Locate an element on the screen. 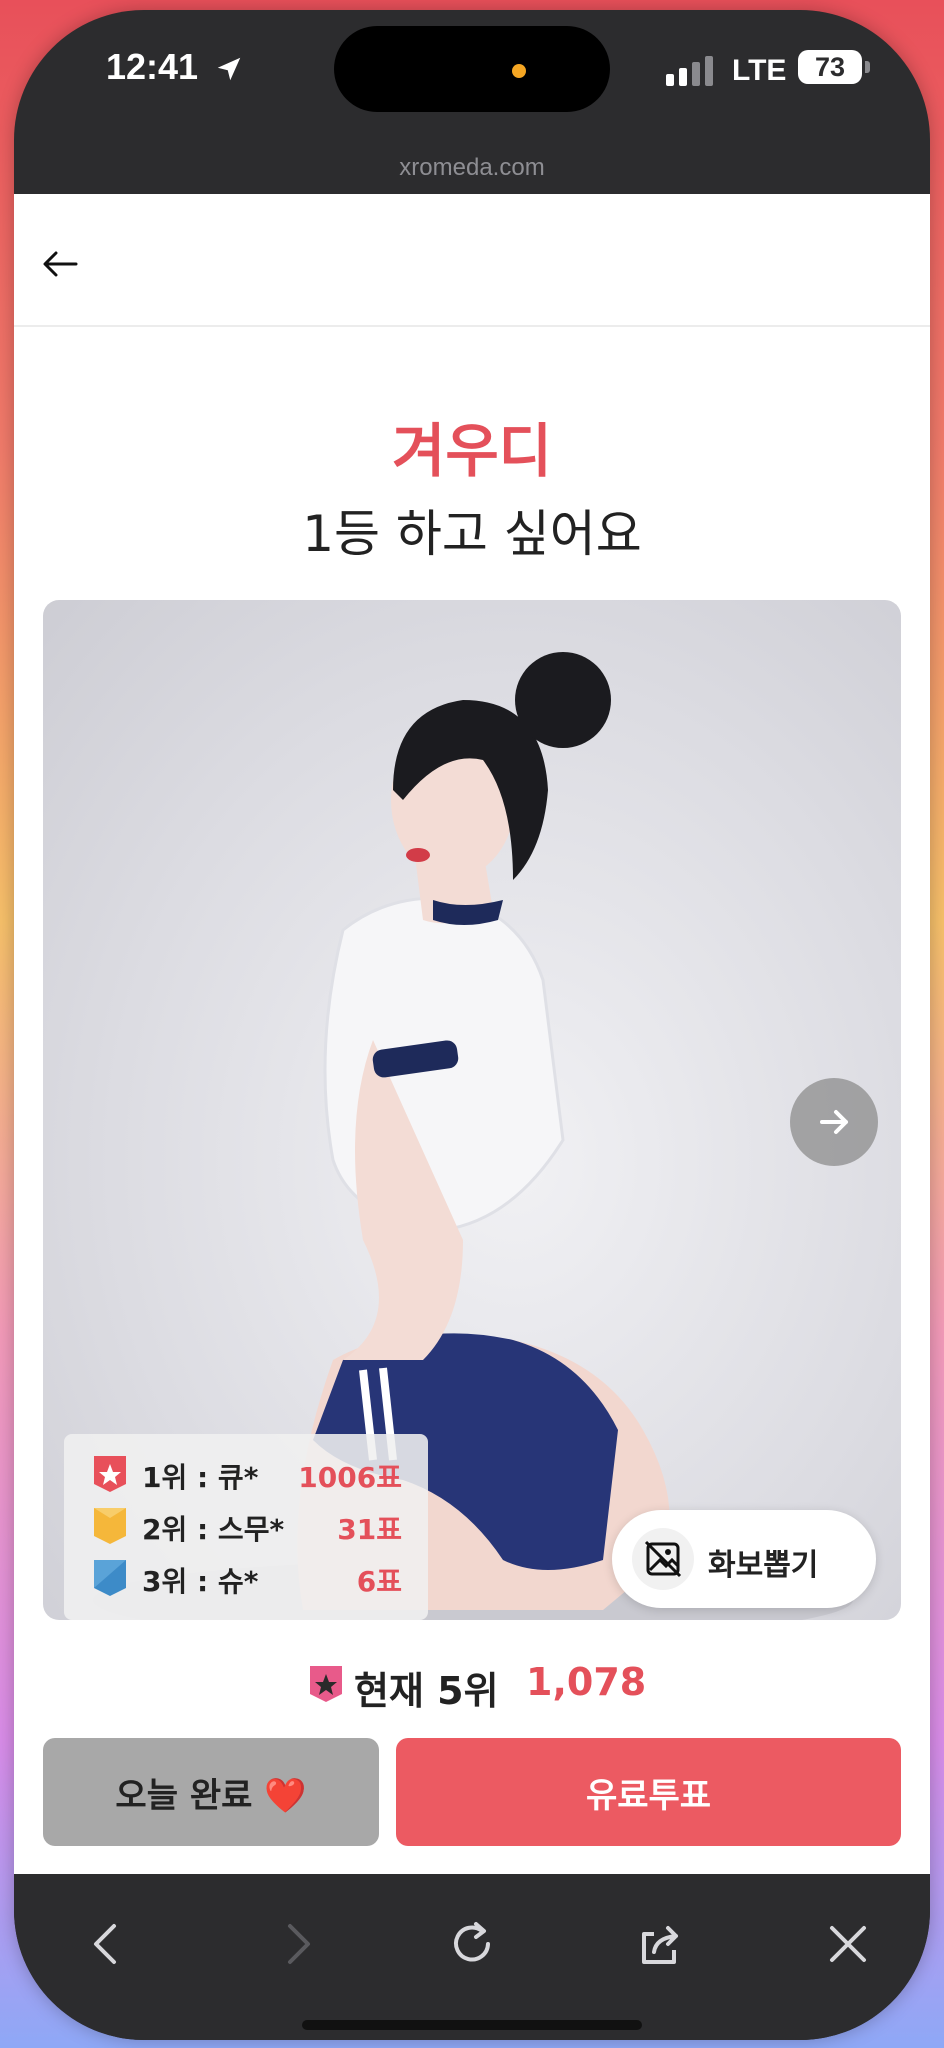 Image resolution: width=944 pixels, height=2048 pixels. status-bar: 12:41 LTE 73 is located at coordinates (472, 70).